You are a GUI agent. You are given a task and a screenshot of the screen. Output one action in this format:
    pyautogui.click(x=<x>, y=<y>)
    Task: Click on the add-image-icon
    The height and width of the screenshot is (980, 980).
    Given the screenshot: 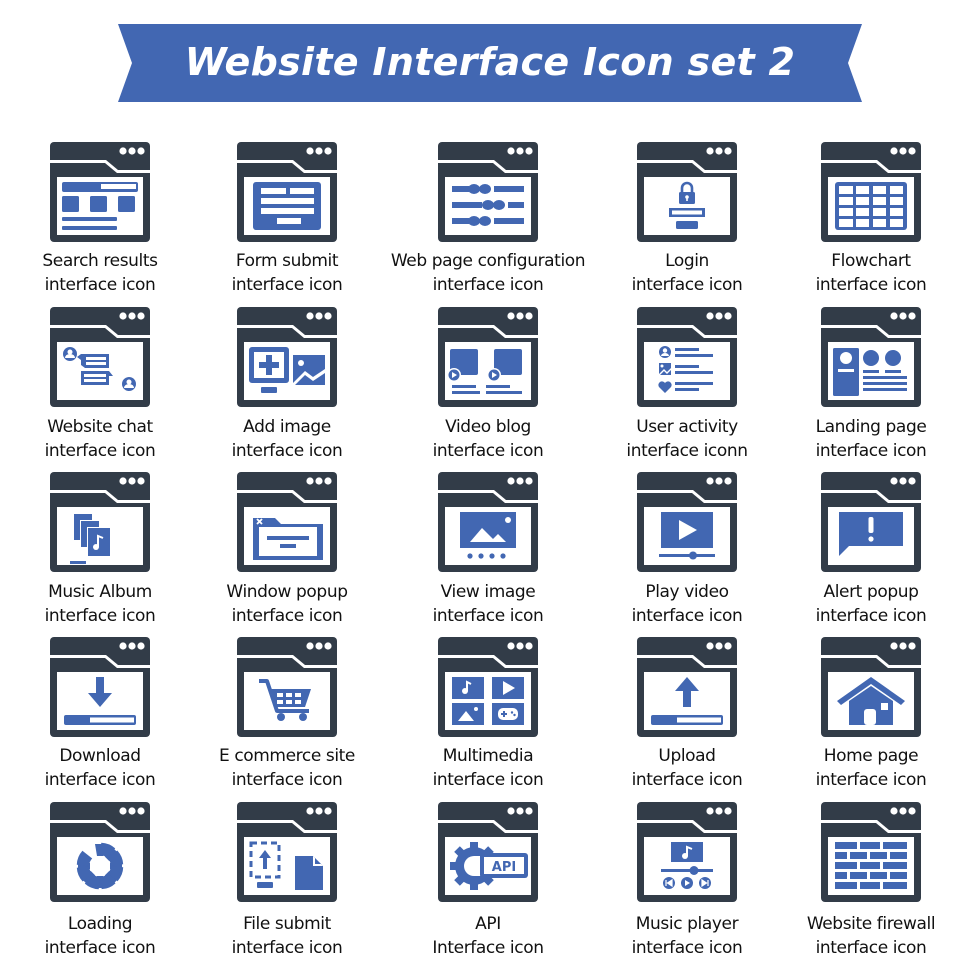 What is the action you would take?
    pyautogui.click(x=287, y=357)
    